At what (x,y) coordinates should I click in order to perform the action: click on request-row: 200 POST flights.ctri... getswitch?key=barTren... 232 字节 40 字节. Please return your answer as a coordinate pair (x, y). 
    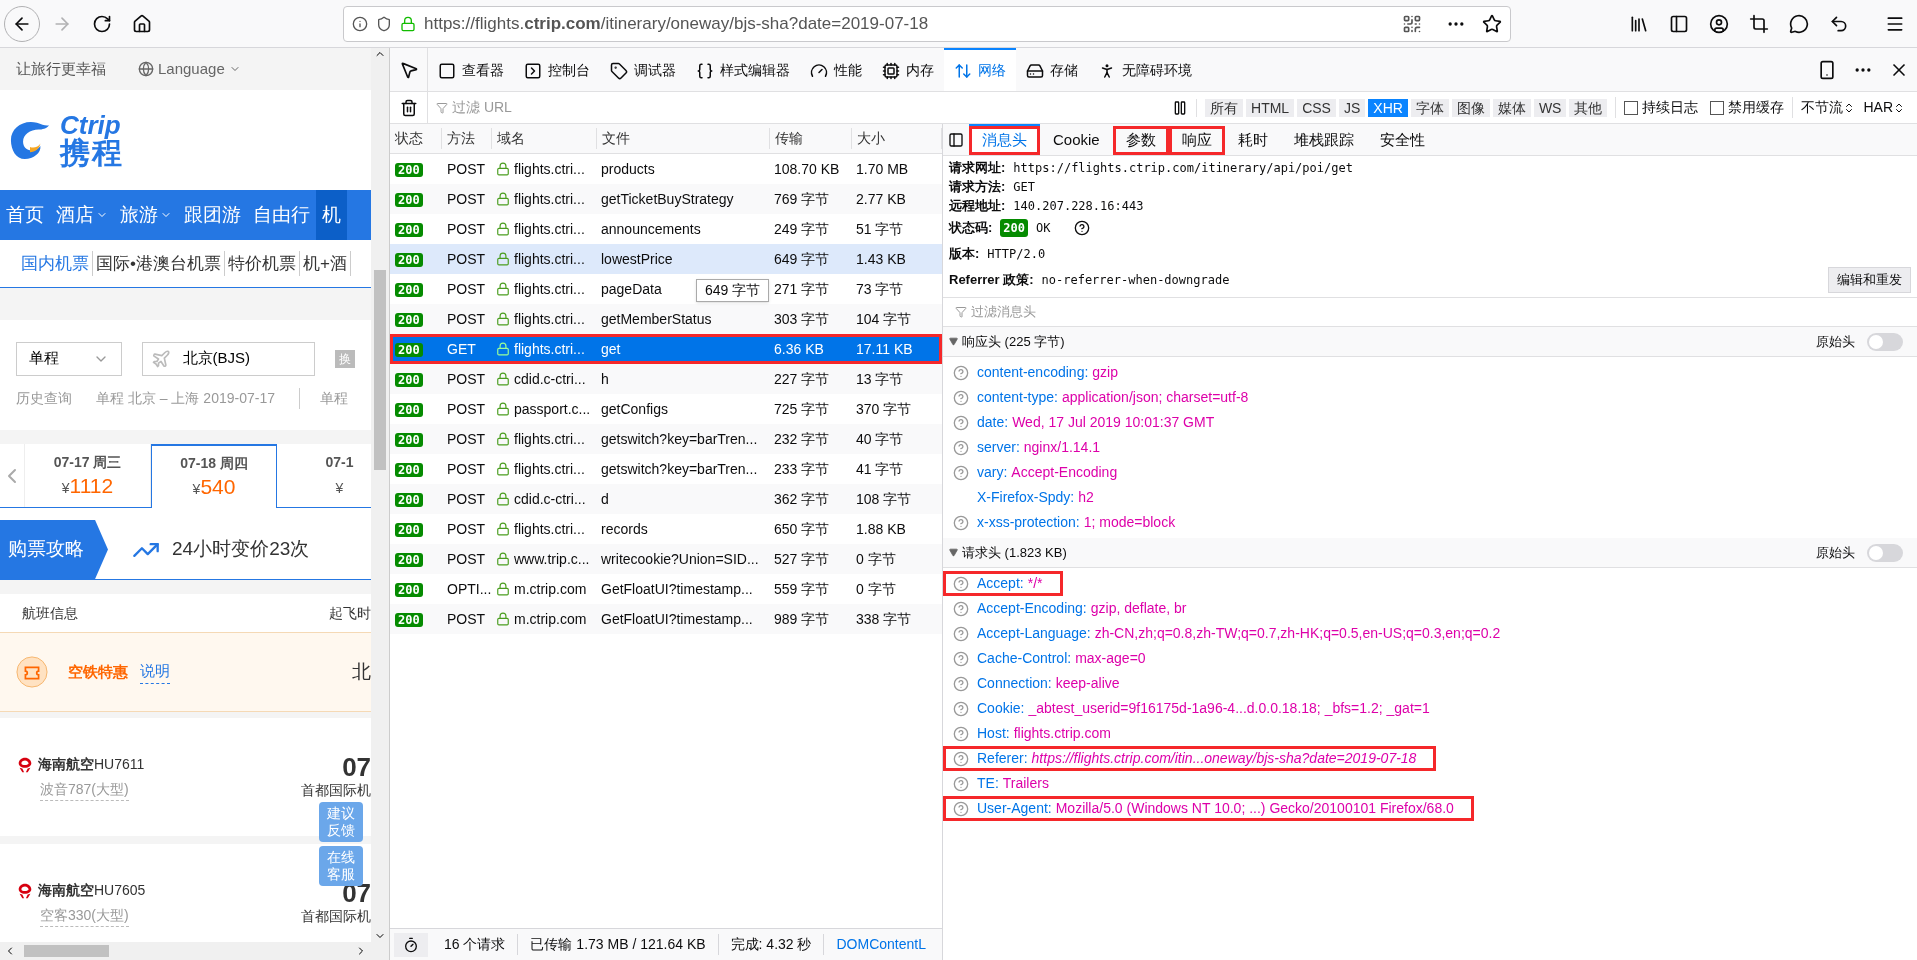
    Looking at the image, I should click on (666, 439).